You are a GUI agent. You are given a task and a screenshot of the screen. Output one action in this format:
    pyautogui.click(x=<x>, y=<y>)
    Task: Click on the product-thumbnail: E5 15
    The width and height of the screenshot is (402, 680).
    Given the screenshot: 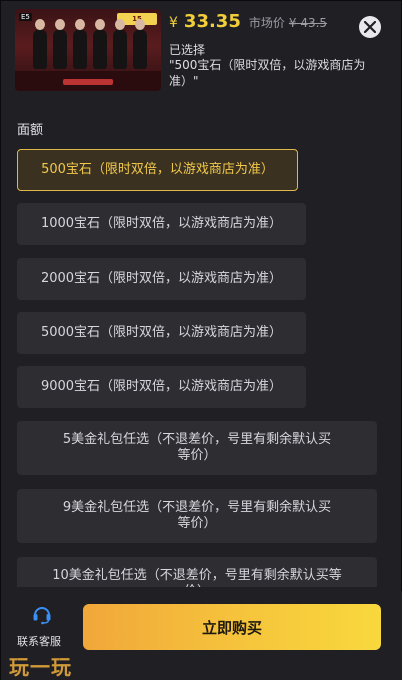 What is the action you would take?
    pyautogui.click(x=88, y=50)
    